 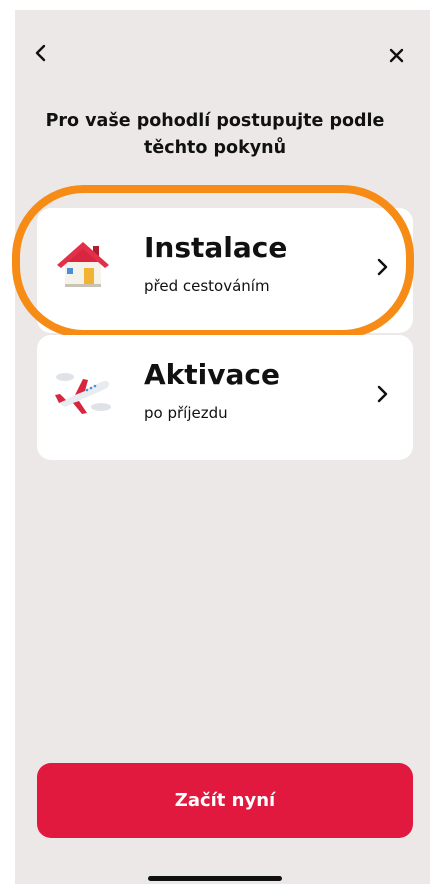 I want to click on close-button, so click(x=397, y=55).